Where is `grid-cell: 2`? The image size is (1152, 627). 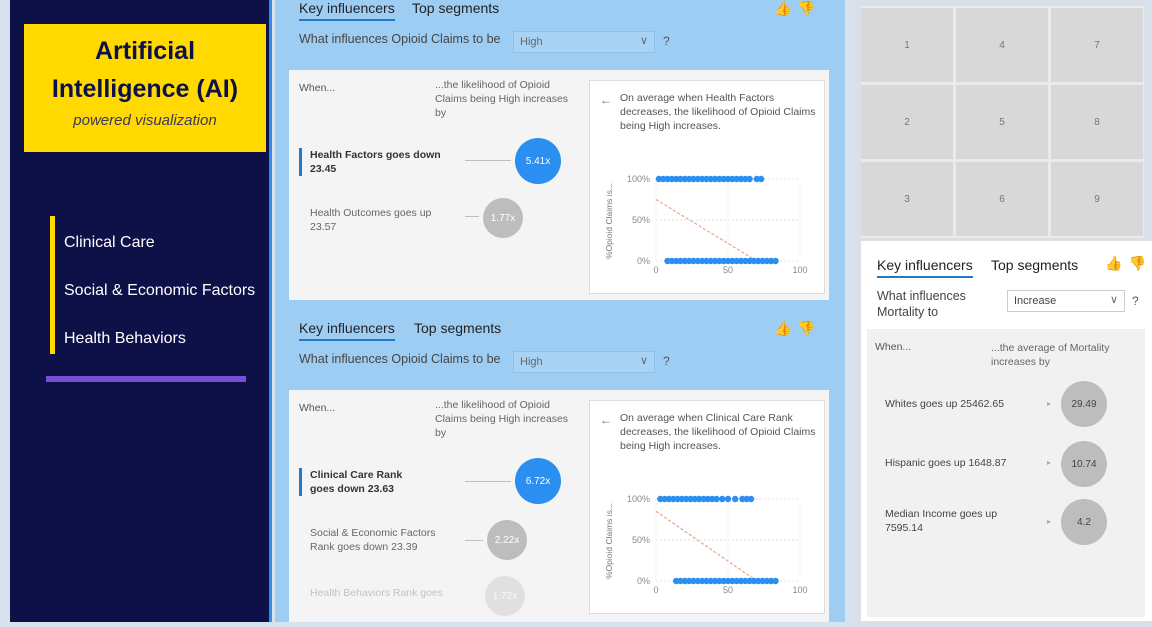 grid-cell: 2 is located at coordinates (907, 122).